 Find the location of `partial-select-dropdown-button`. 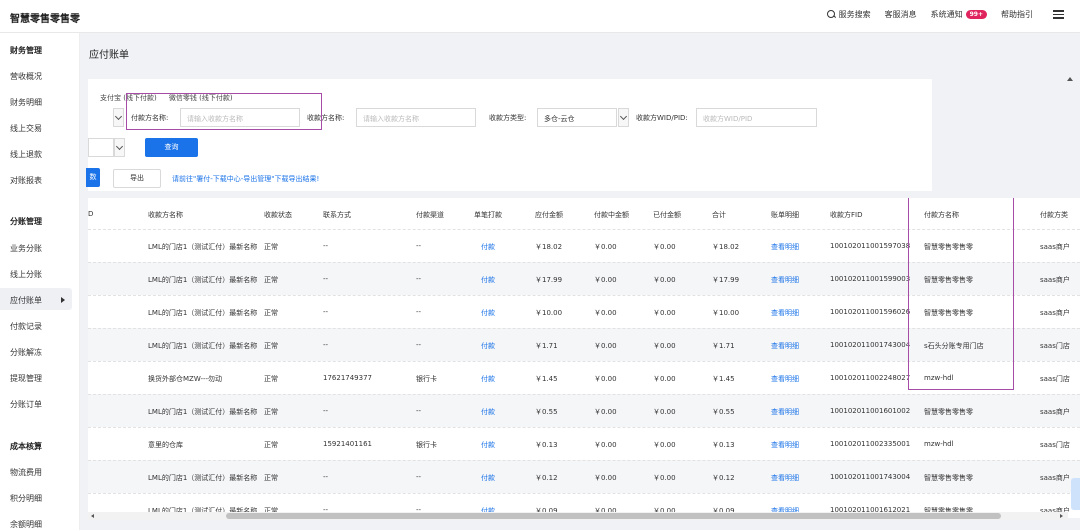

partial-select-dropdown-button is located at coordinates (119, 147).